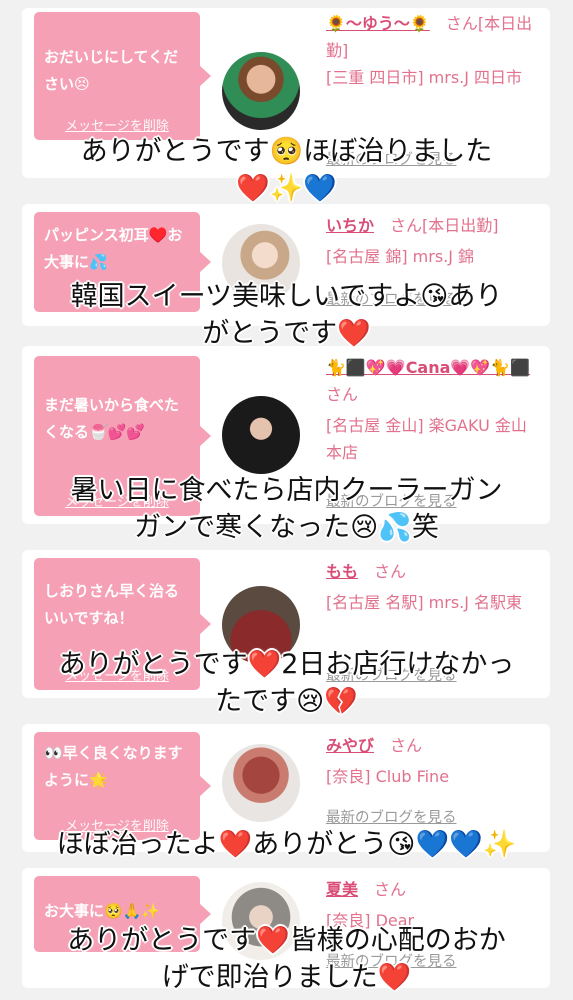 The image size is (573, 1000). I want to click on shop-label: [奈良] Club Fine, so click(388, 776).